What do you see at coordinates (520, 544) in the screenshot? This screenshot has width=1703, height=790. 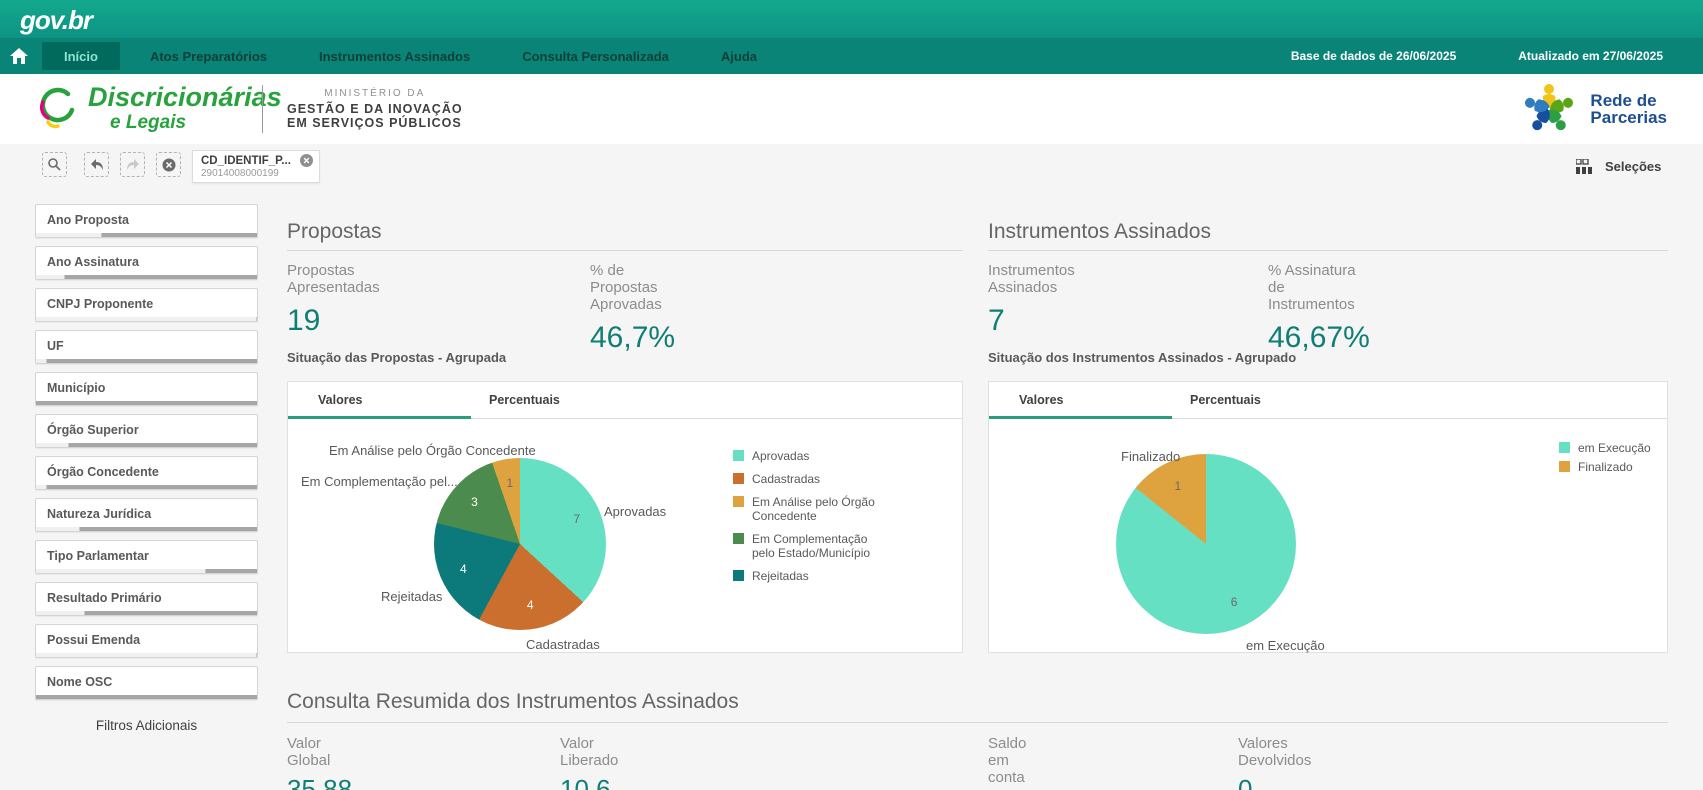 I see `propostas-pie-chart` at bounding box center [520, 544].